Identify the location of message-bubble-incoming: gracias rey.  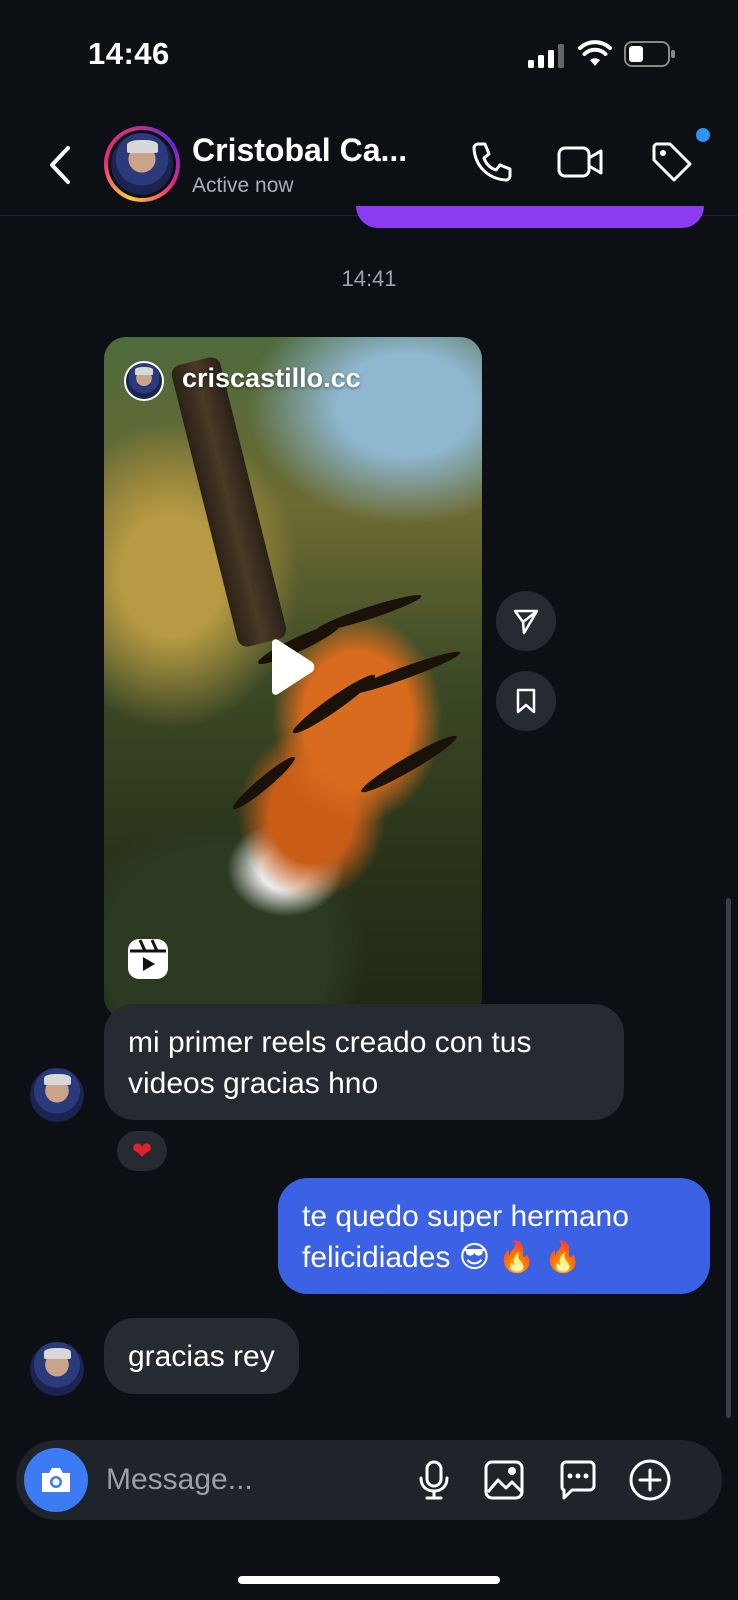
(201, 1356).